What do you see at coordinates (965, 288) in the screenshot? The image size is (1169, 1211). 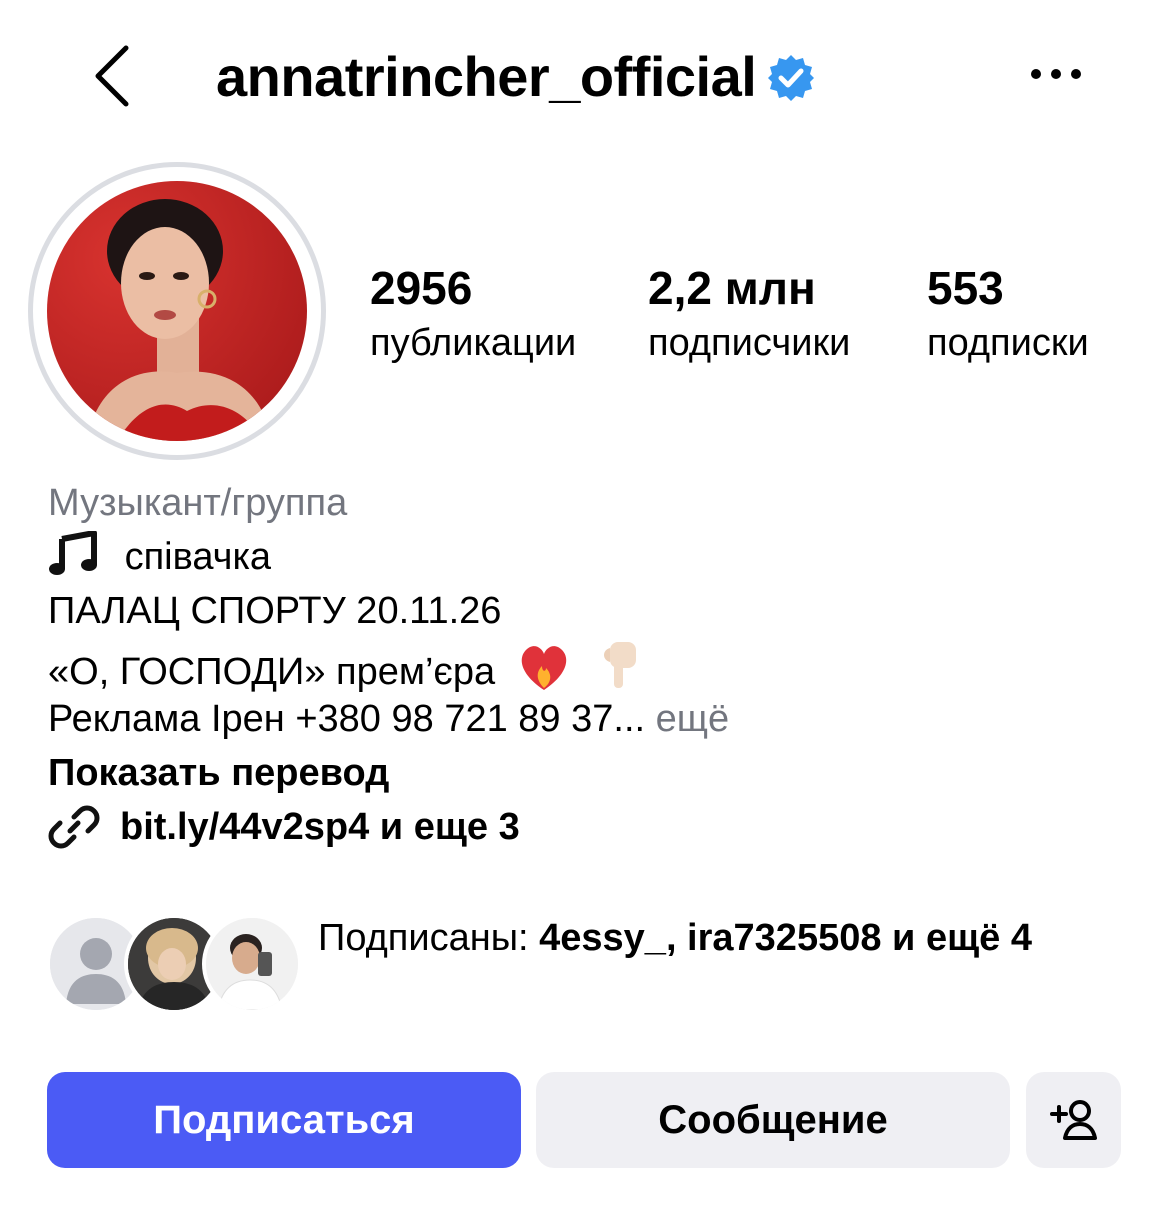 I see `following-count: 553` at bounding box center [965, 288].